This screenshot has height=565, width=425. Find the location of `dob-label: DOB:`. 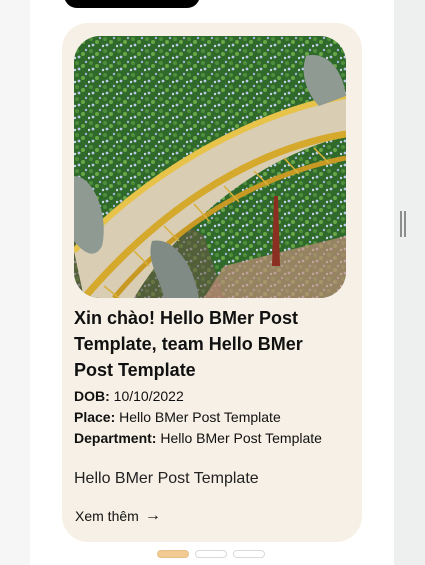

dob-label: DOB: is located at coordinates (92, 396).